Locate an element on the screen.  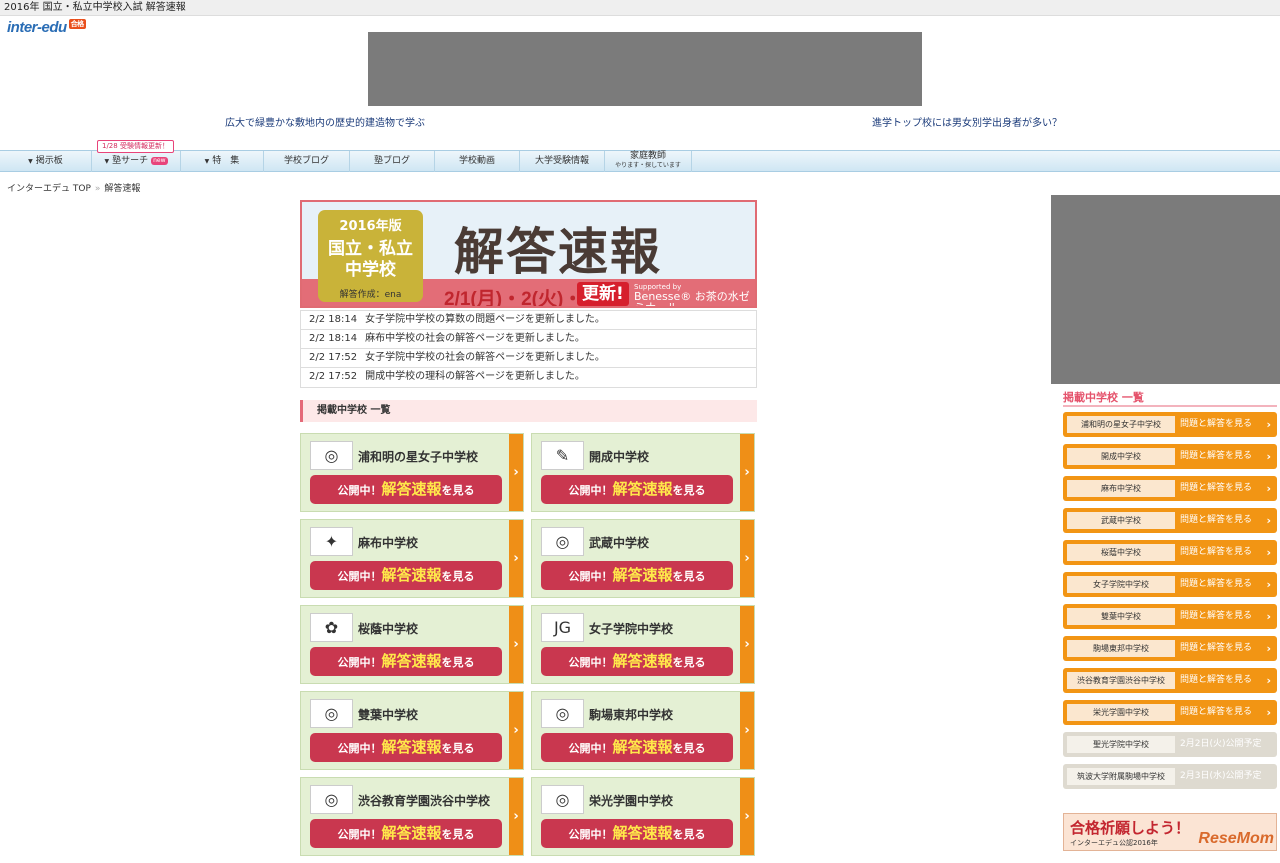
school-card: ◎ 駒場東邦中学校公開中！解答速報を見る › is located at coordinates (643, 730).